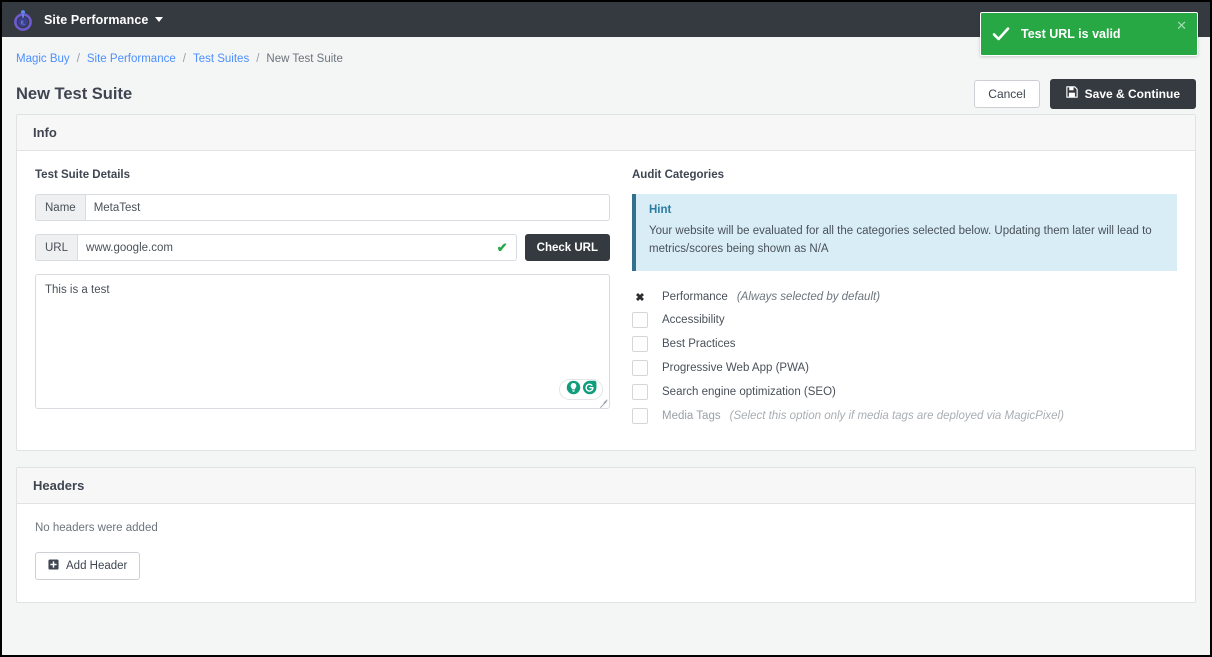 The height and width of the screenshot is (657, 1212). What do you see at coordinates (691, 415) in the screenshot?
I see `category-label-media-tags: Media Tags` at bounding box center [691, 415].